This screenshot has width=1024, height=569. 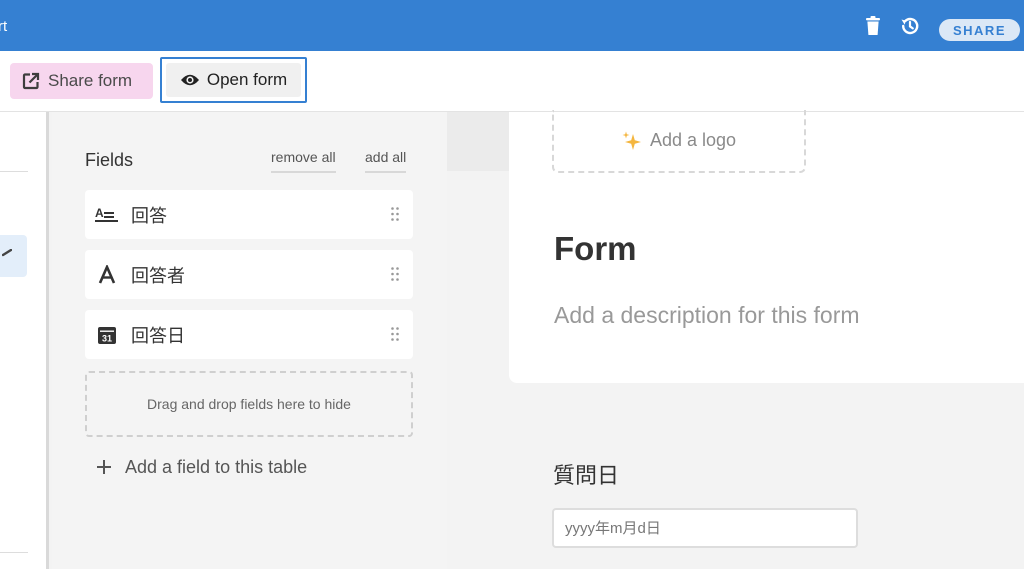 I want to click on history-icon, so click(x=910, y=26).